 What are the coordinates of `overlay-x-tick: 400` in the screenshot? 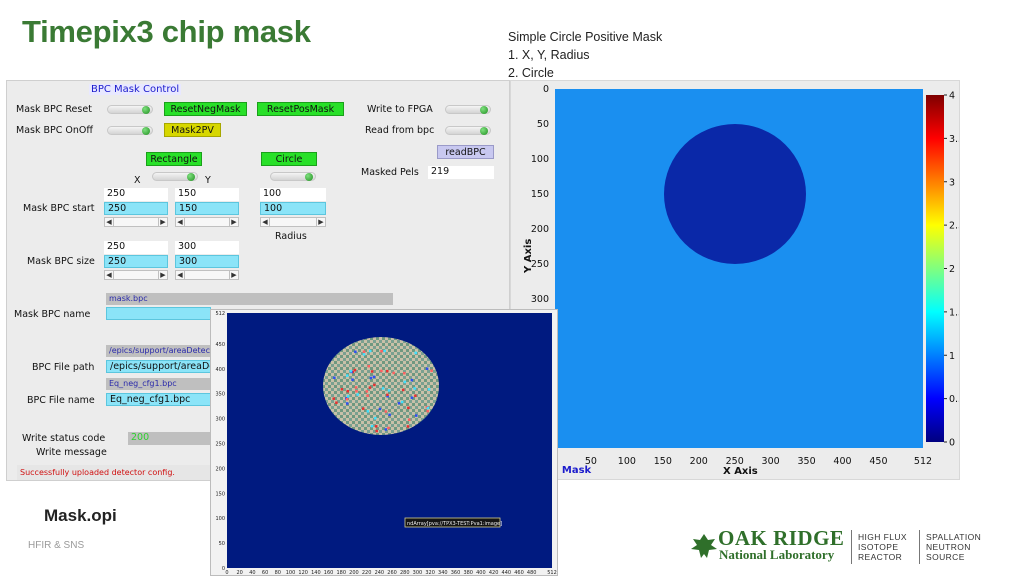 It's located at (481, 573).